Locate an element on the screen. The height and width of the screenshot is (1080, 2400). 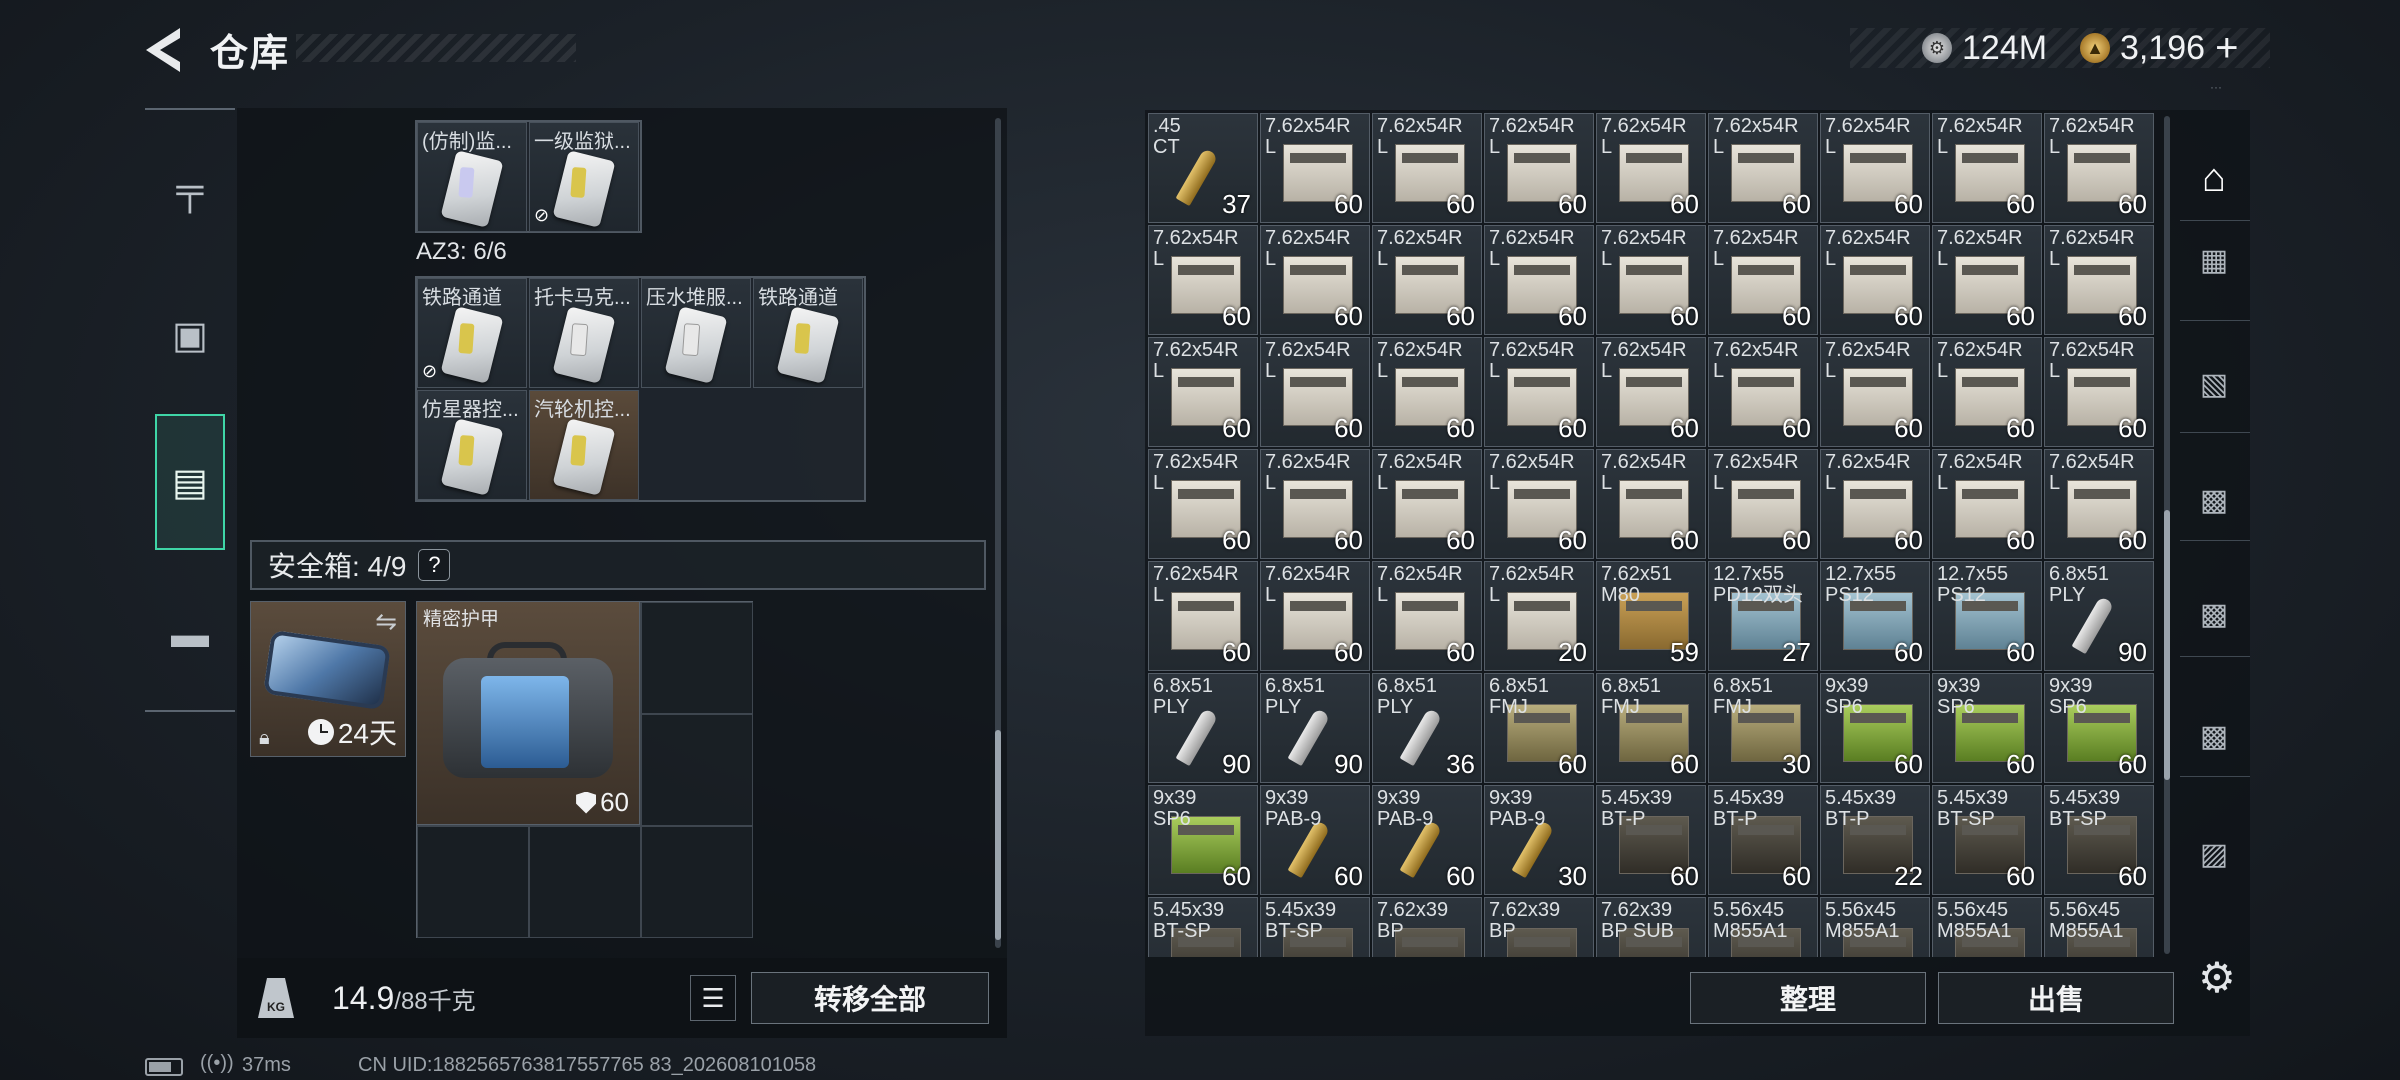
filter-gear: ▧ is located at coordinates (2214, 384).